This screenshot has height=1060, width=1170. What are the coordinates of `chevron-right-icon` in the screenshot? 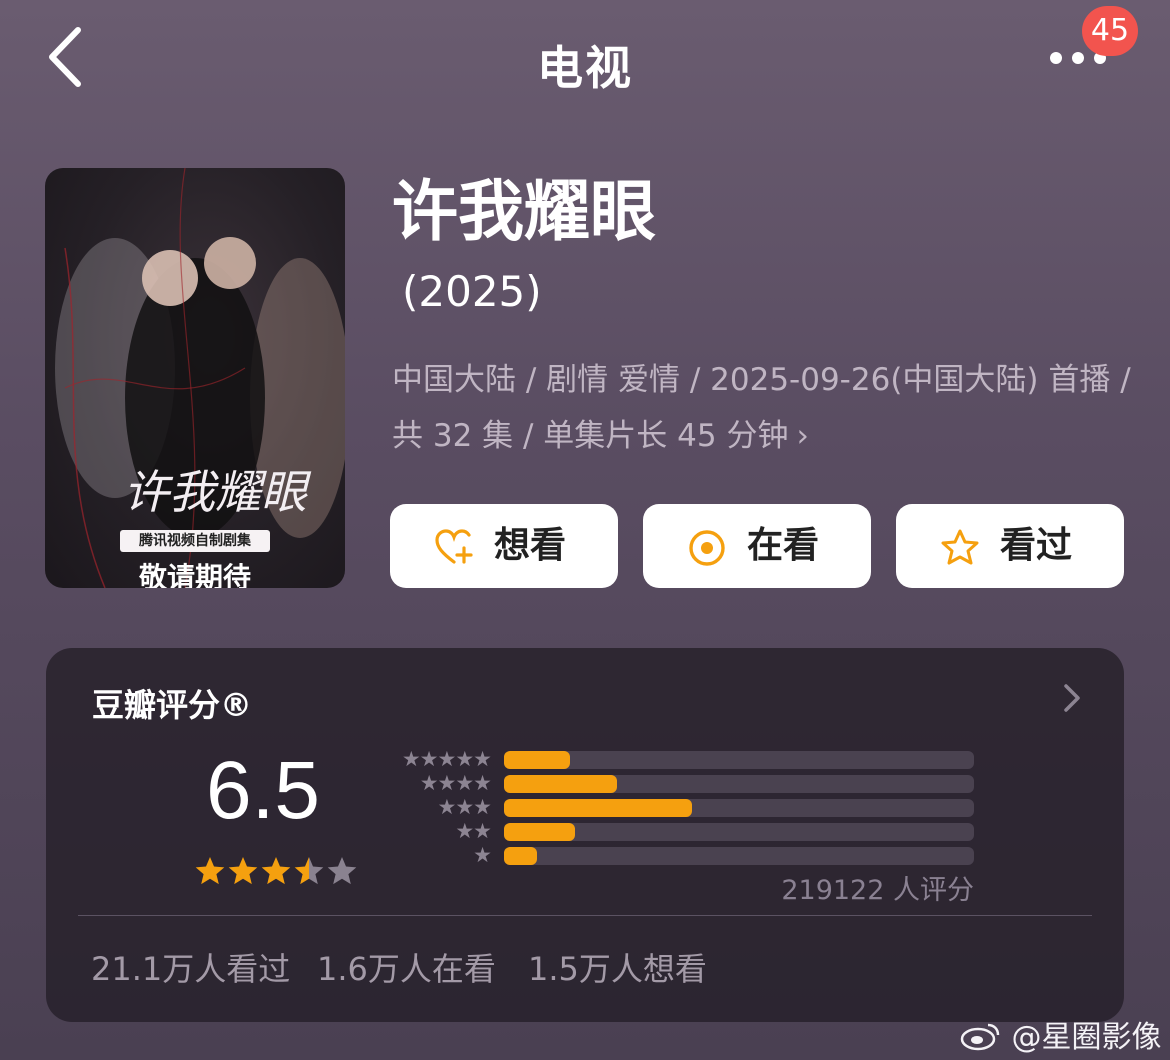 It's located at (1072, 698).